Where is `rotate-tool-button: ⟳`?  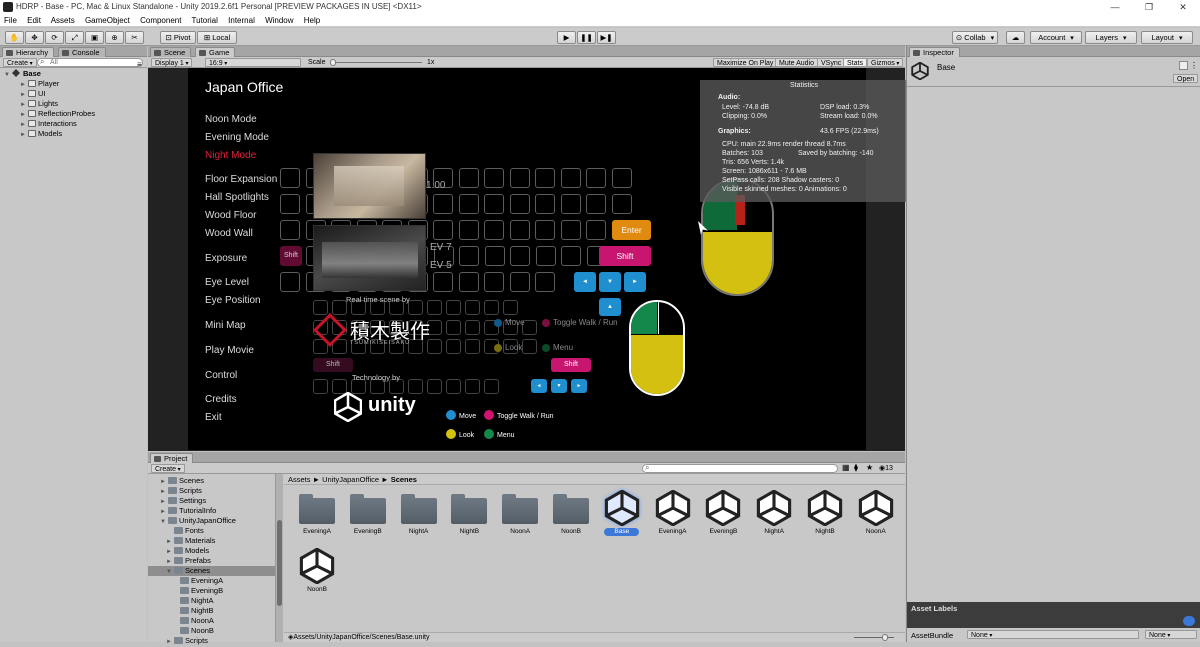 rotate-tool-button: ⟳ is located at coordinates (54, 37).